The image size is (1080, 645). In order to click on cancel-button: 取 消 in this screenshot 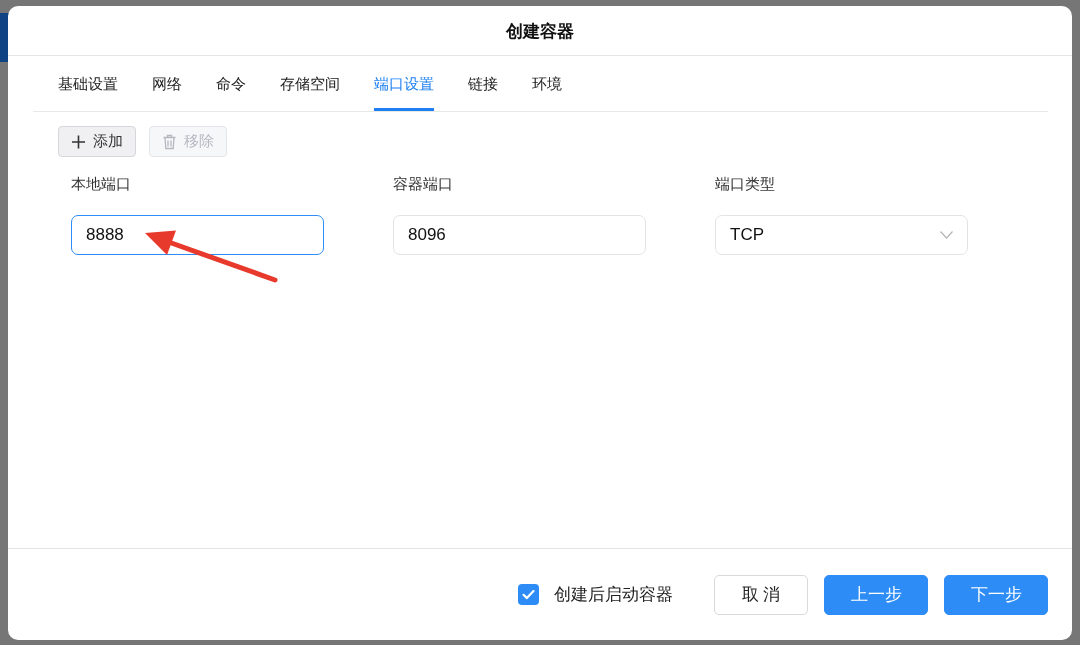, I will do `click(761, 594)`.